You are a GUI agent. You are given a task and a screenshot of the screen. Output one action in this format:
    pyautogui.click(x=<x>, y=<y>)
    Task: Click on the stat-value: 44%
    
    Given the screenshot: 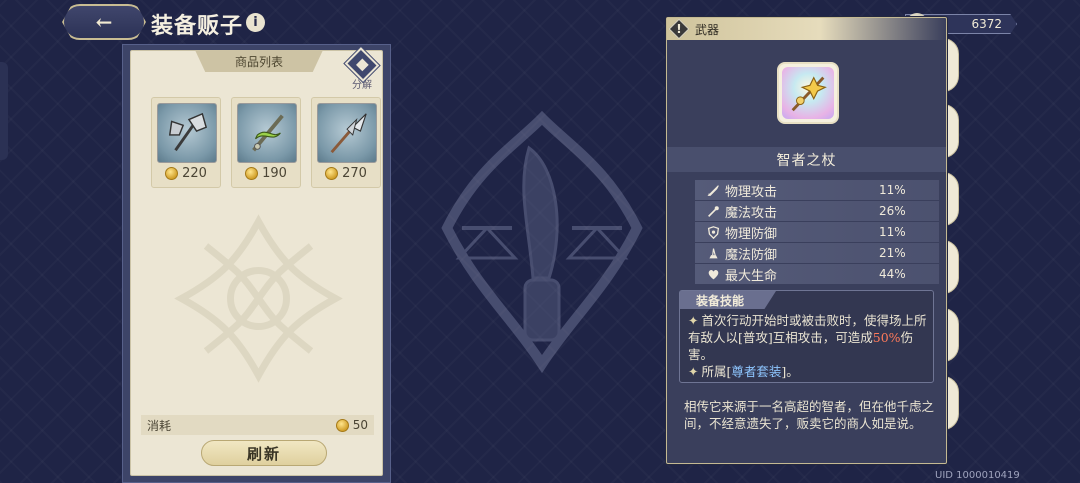 What is the action you would take?
    pyautogui.click(x=892, y=274)
    